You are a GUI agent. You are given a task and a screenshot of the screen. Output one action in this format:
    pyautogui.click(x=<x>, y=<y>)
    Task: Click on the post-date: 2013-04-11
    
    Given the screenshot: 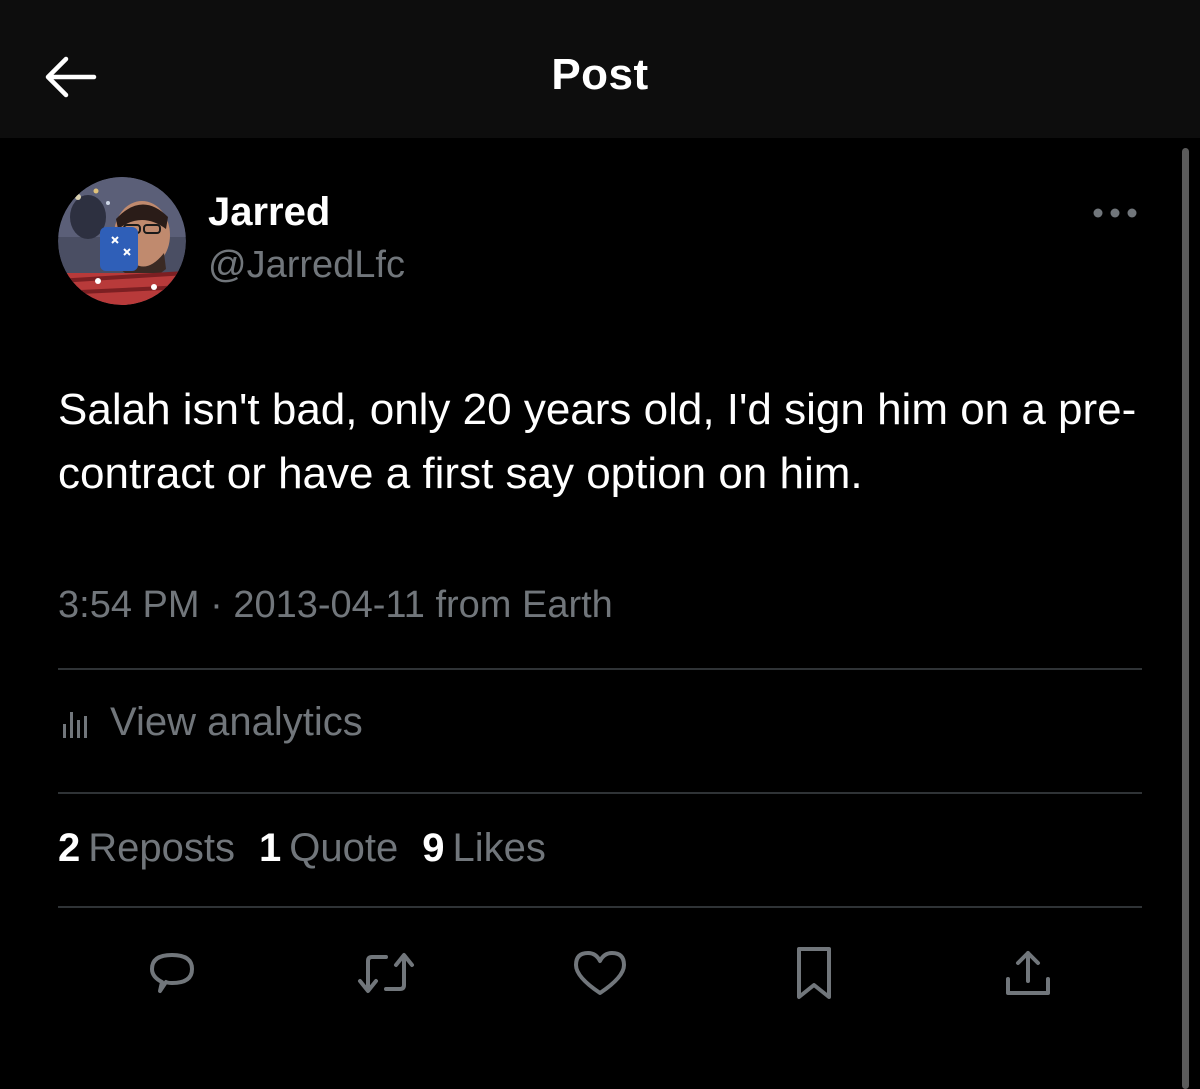 What is the action you would take?
    pyautogui.click(x=329, y=605)
    